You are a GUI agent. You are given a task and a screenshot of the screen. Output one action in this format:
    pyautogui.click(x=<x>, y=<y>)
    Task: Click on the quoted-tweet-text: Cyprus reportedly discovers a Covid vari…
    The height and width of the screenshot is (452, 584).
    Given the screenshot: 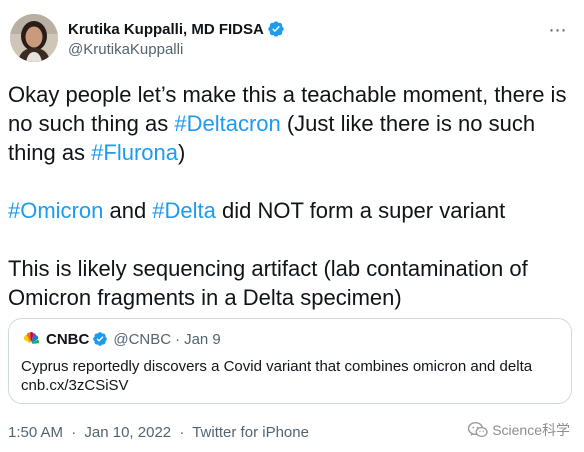 What is the action you would take?
    pyautogui.click(x=291, y=376)
    